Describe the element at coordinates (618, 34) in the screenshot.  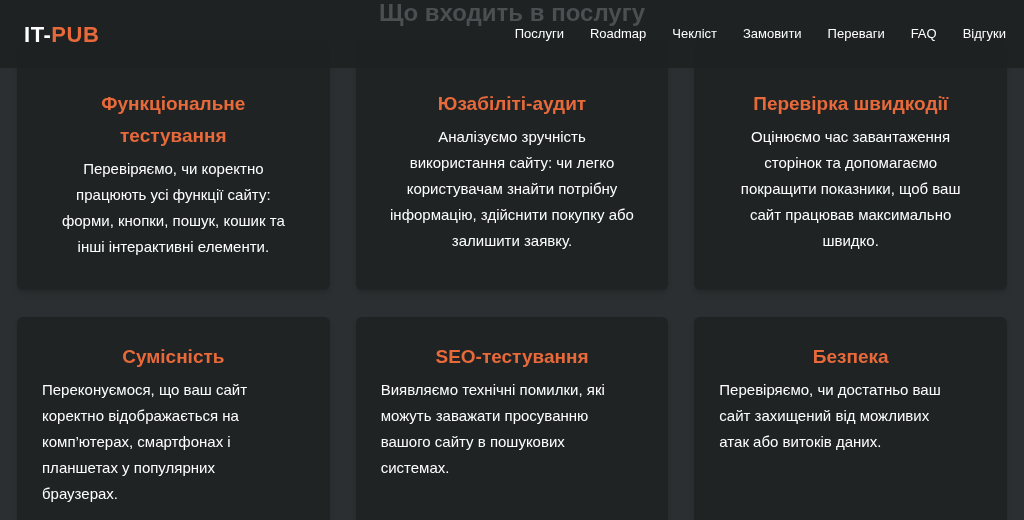
I see `nav-link: Roadmap` at that location.